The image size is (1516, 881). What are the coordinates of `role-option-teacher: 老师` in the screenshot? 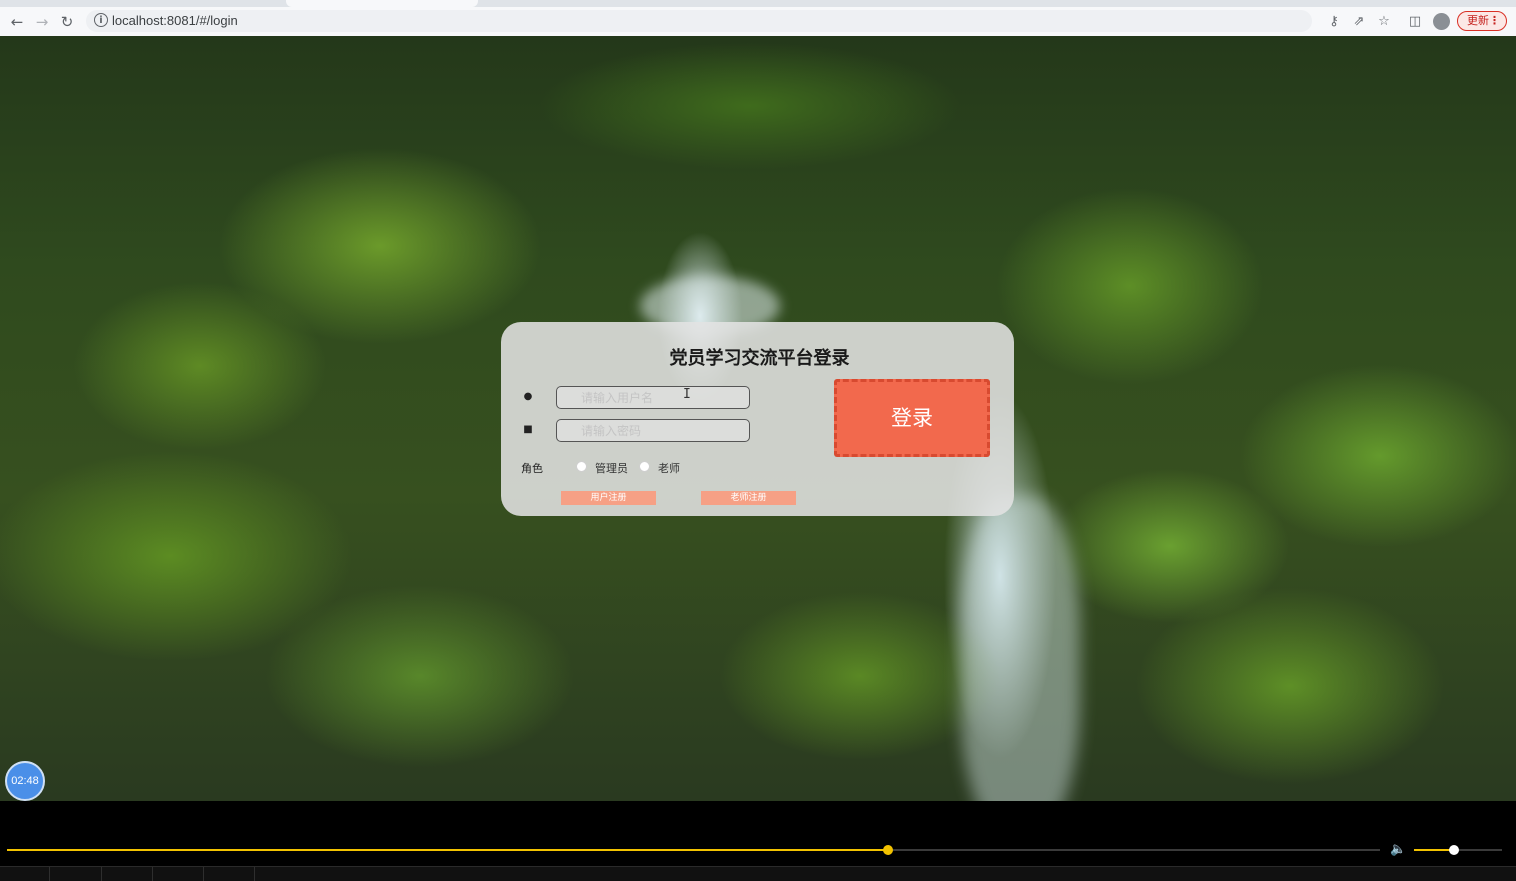 It's located at (669, 468).